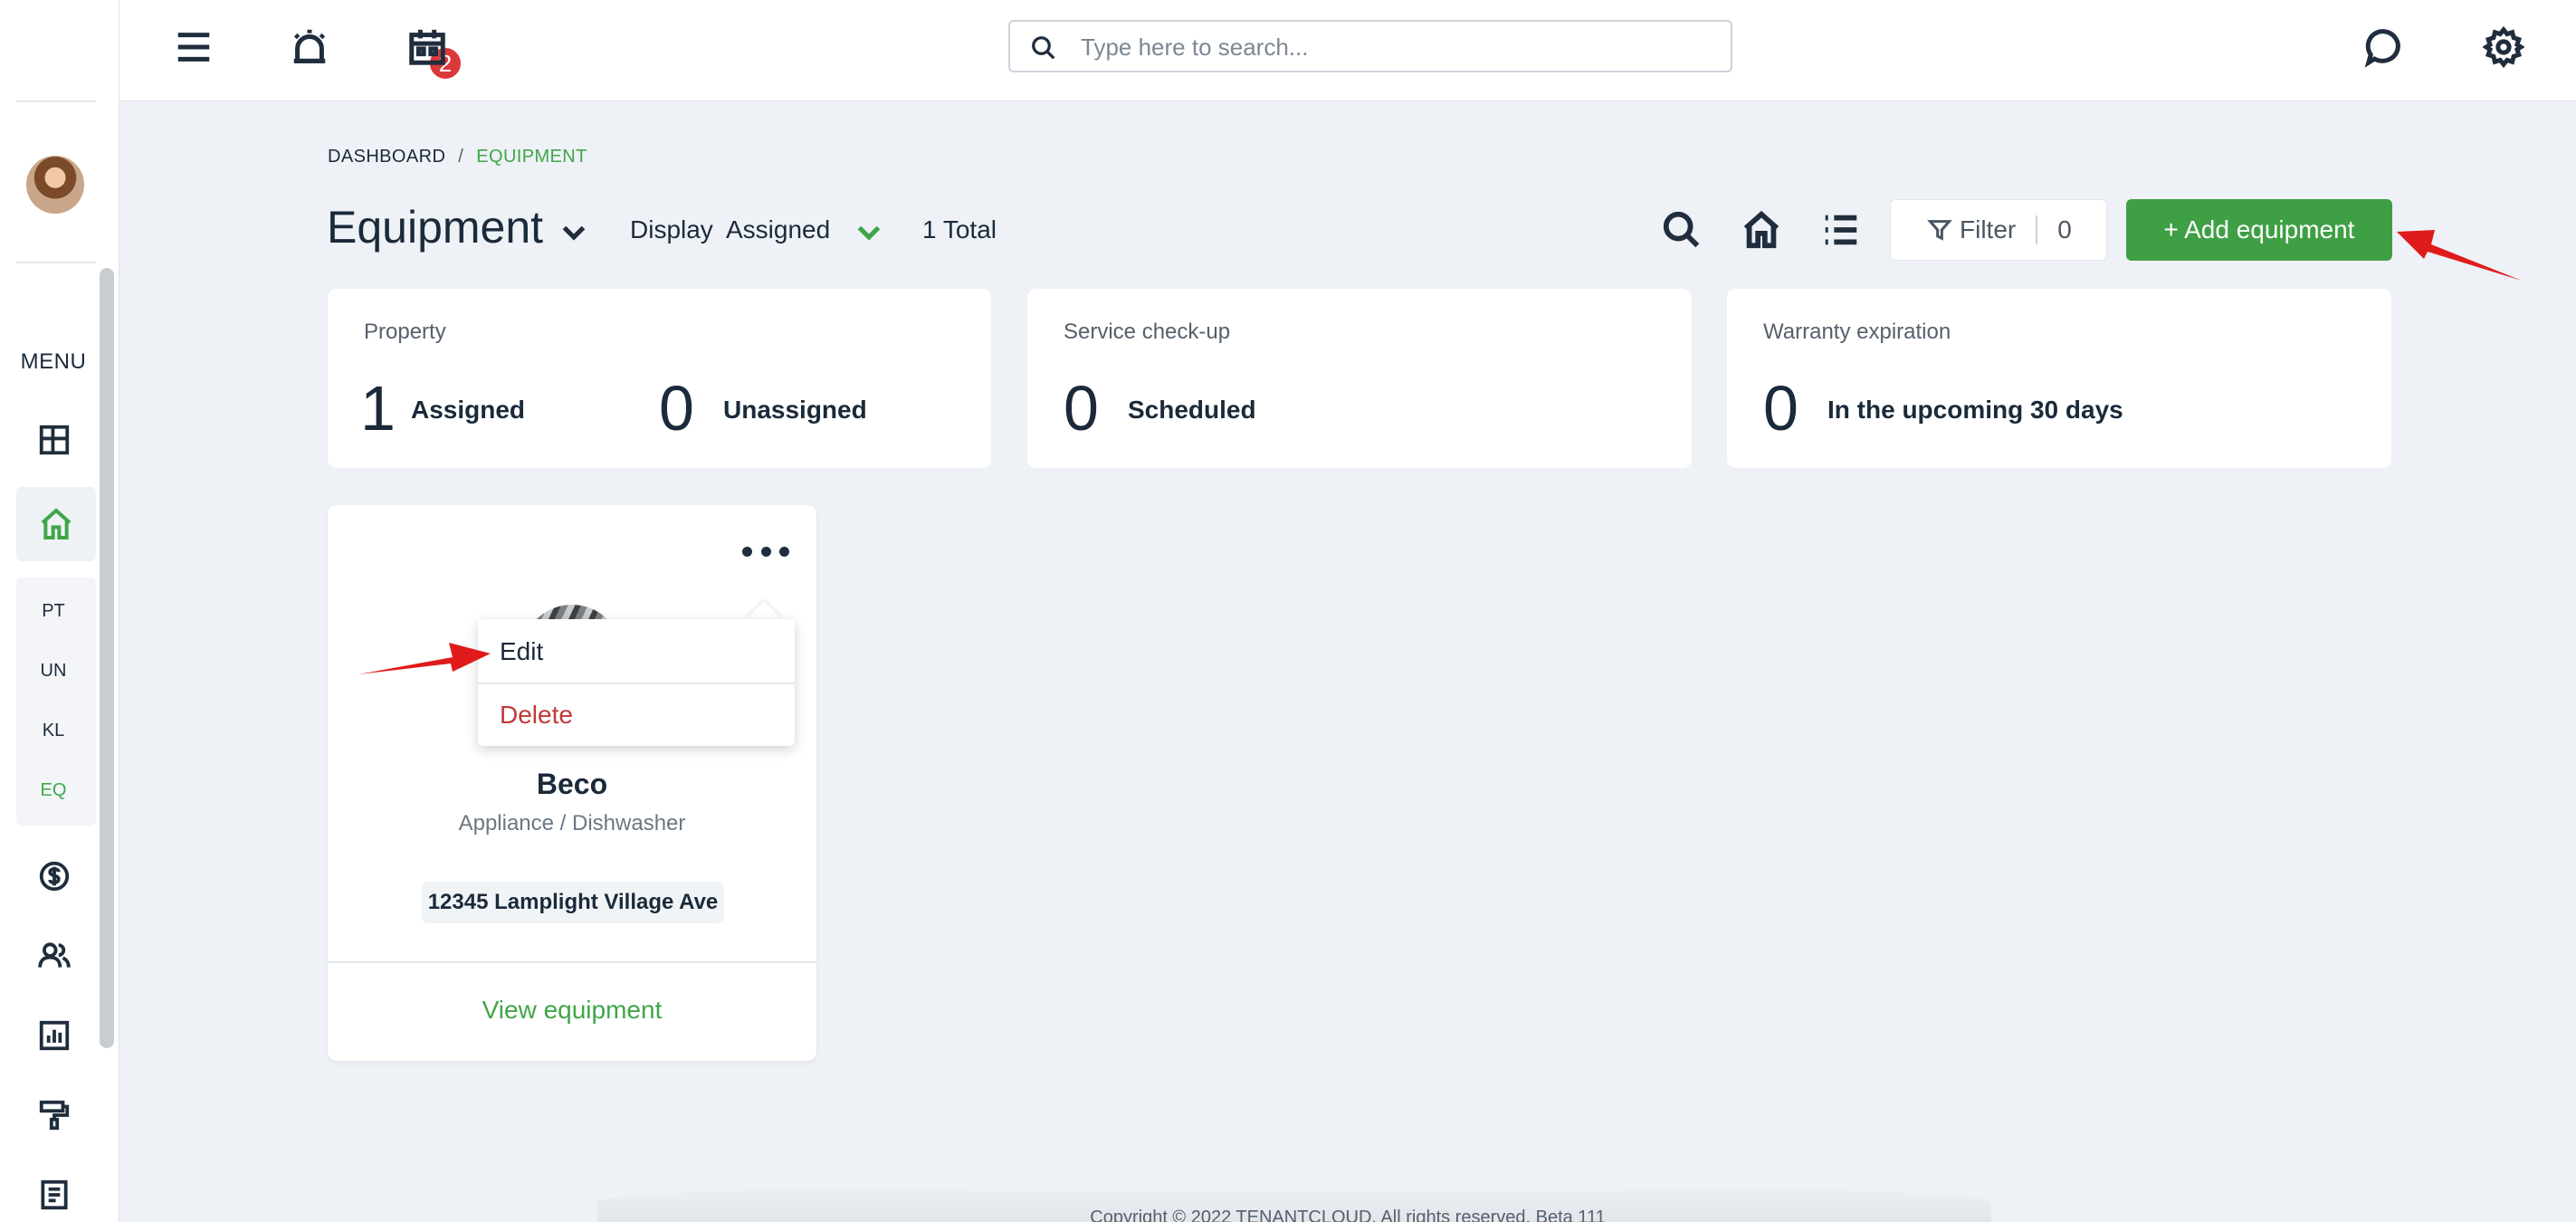 The width and height of the screenshot is (2576, 1222). I want to click on filter-button: Filter 0, so click(1999, 230).